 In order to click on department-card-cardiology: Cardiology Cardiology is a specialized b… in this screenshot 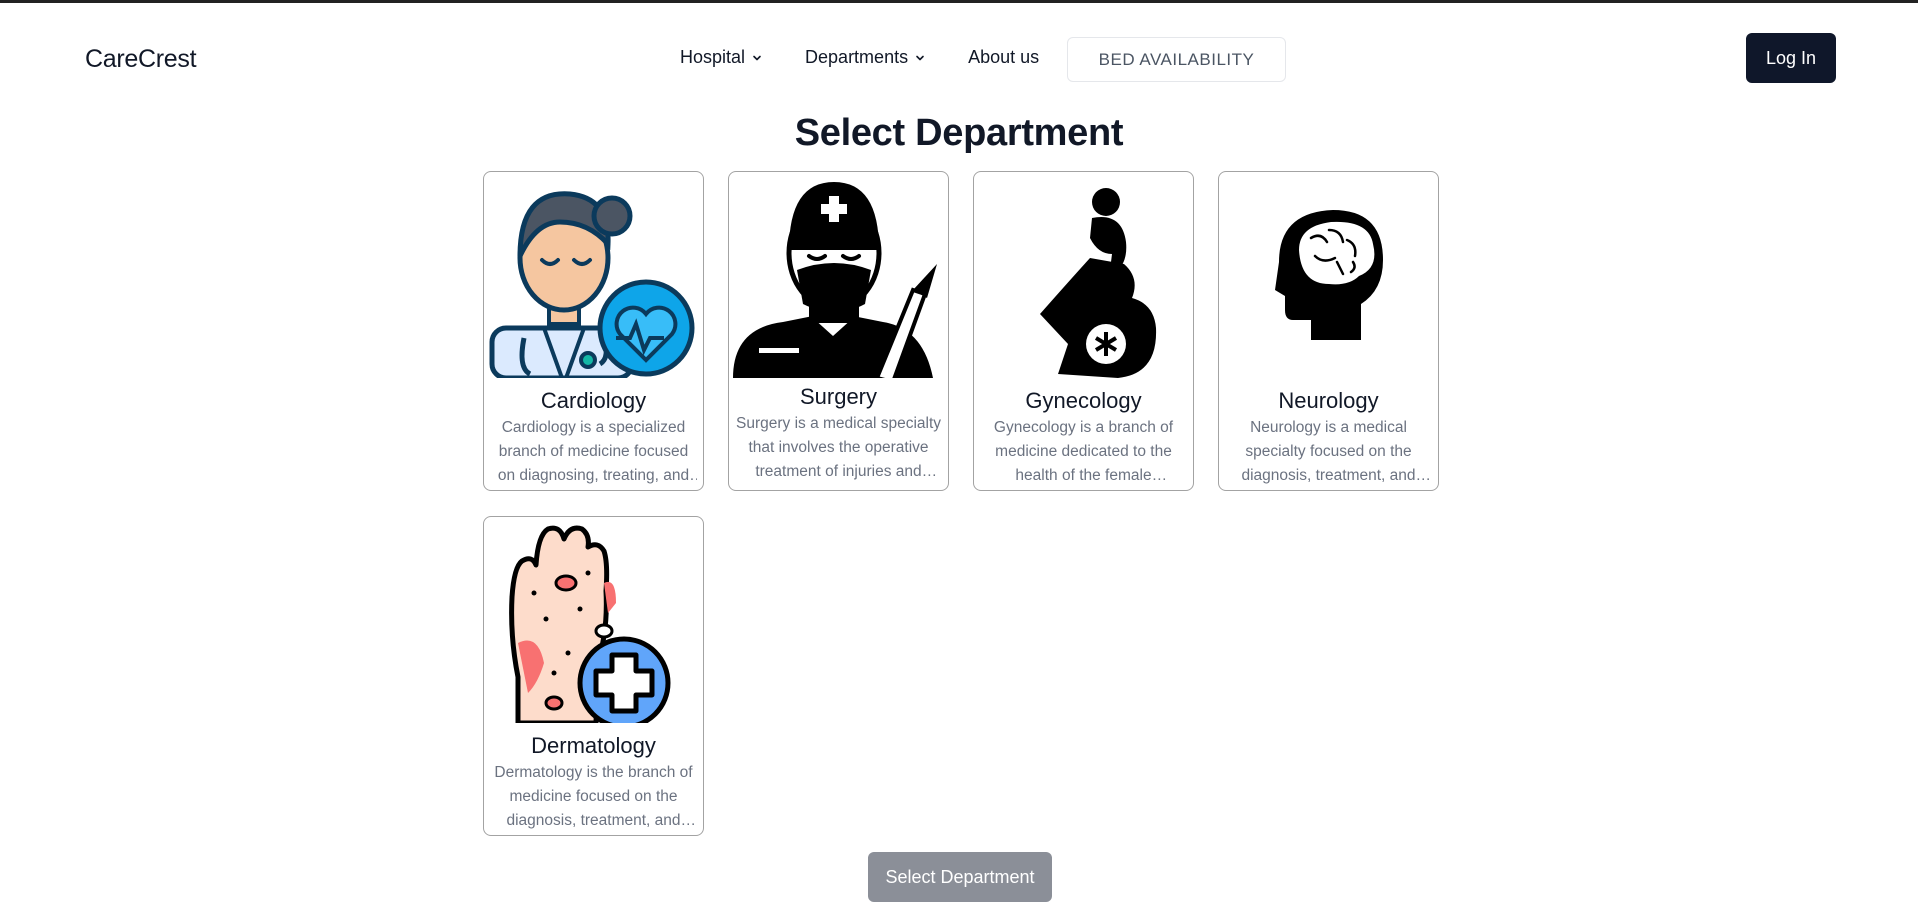, I will do `click(593, 331)`.